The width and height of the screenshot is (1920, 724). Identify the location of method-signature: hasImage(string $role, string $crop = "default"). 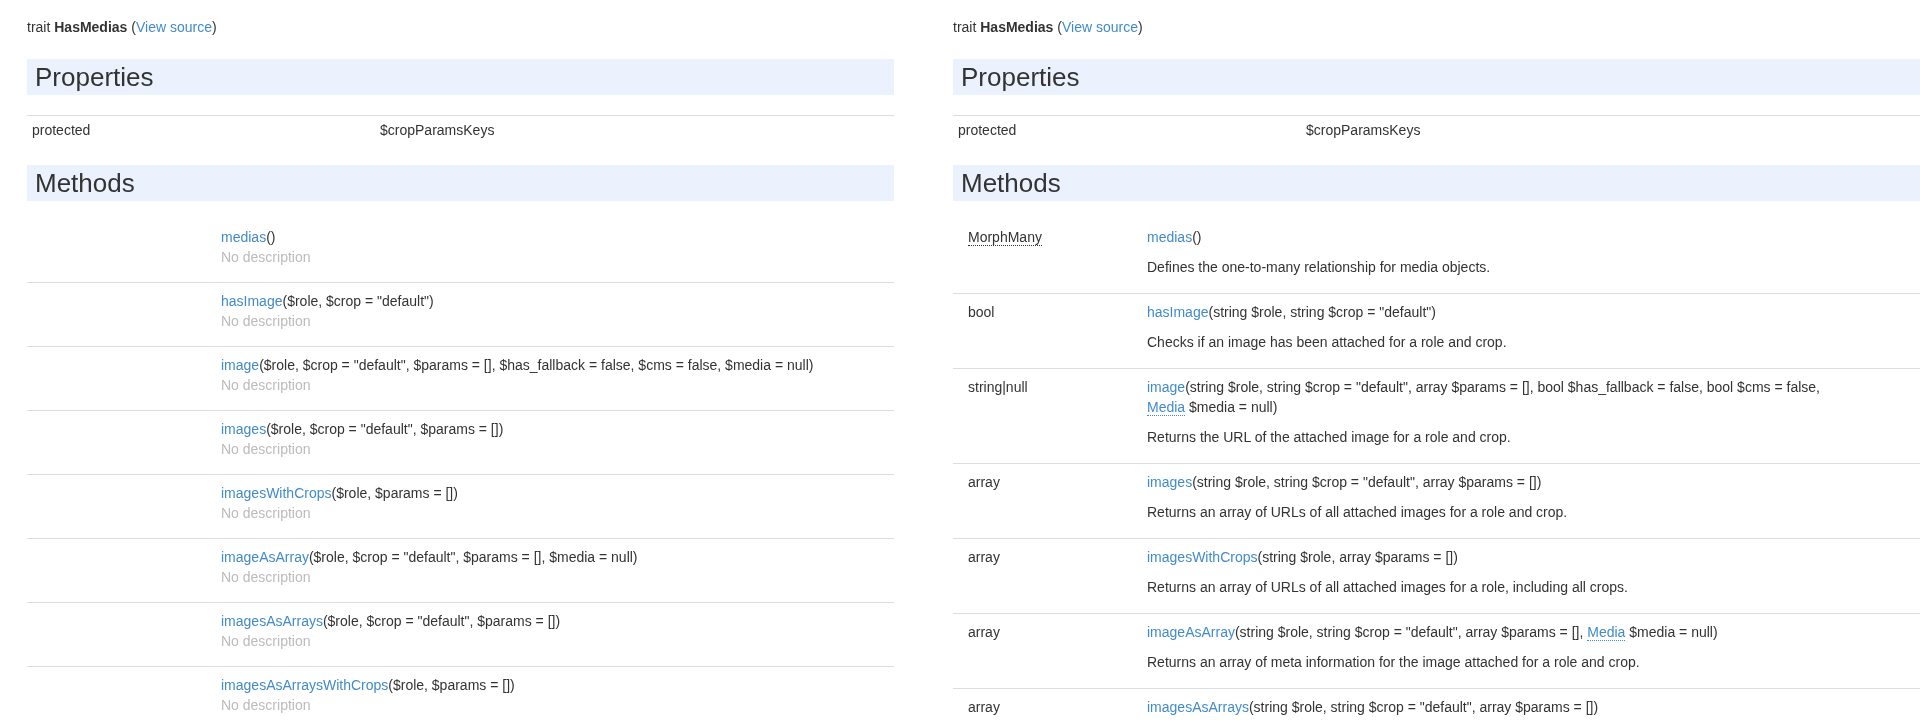
(1291, 312).